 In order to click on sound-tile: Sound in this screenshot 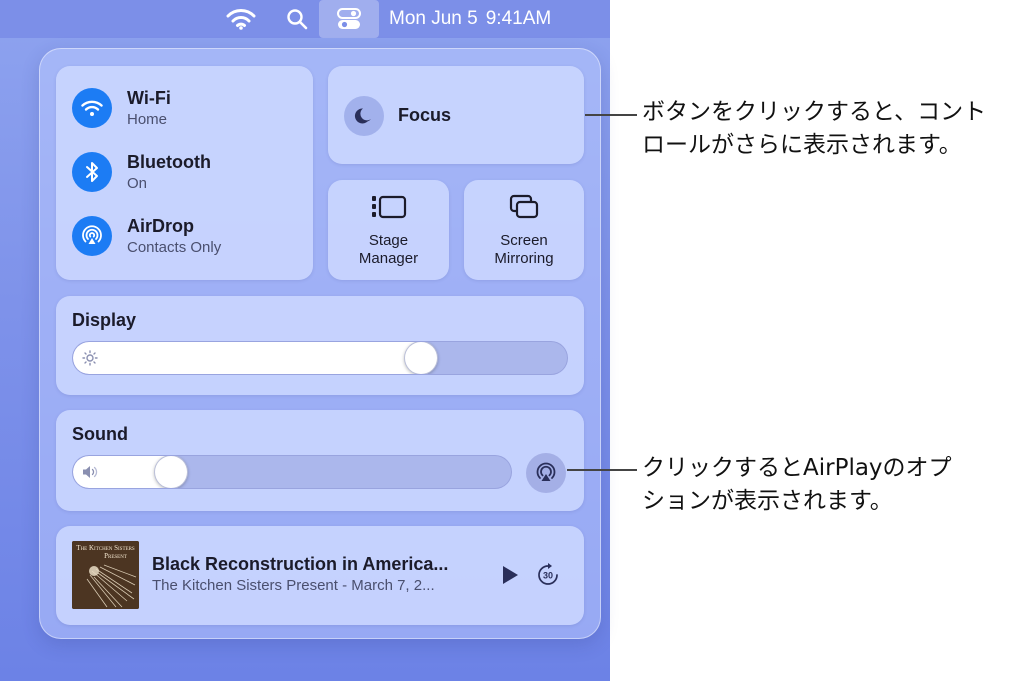, I will do `click(320, 460)`.